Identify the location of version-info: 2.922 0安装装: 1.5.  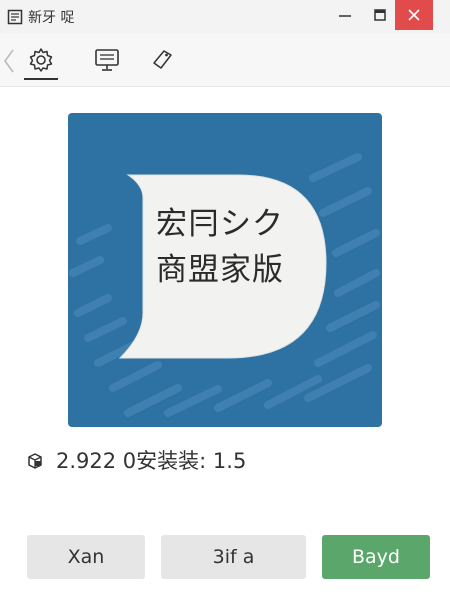
(226, 461).